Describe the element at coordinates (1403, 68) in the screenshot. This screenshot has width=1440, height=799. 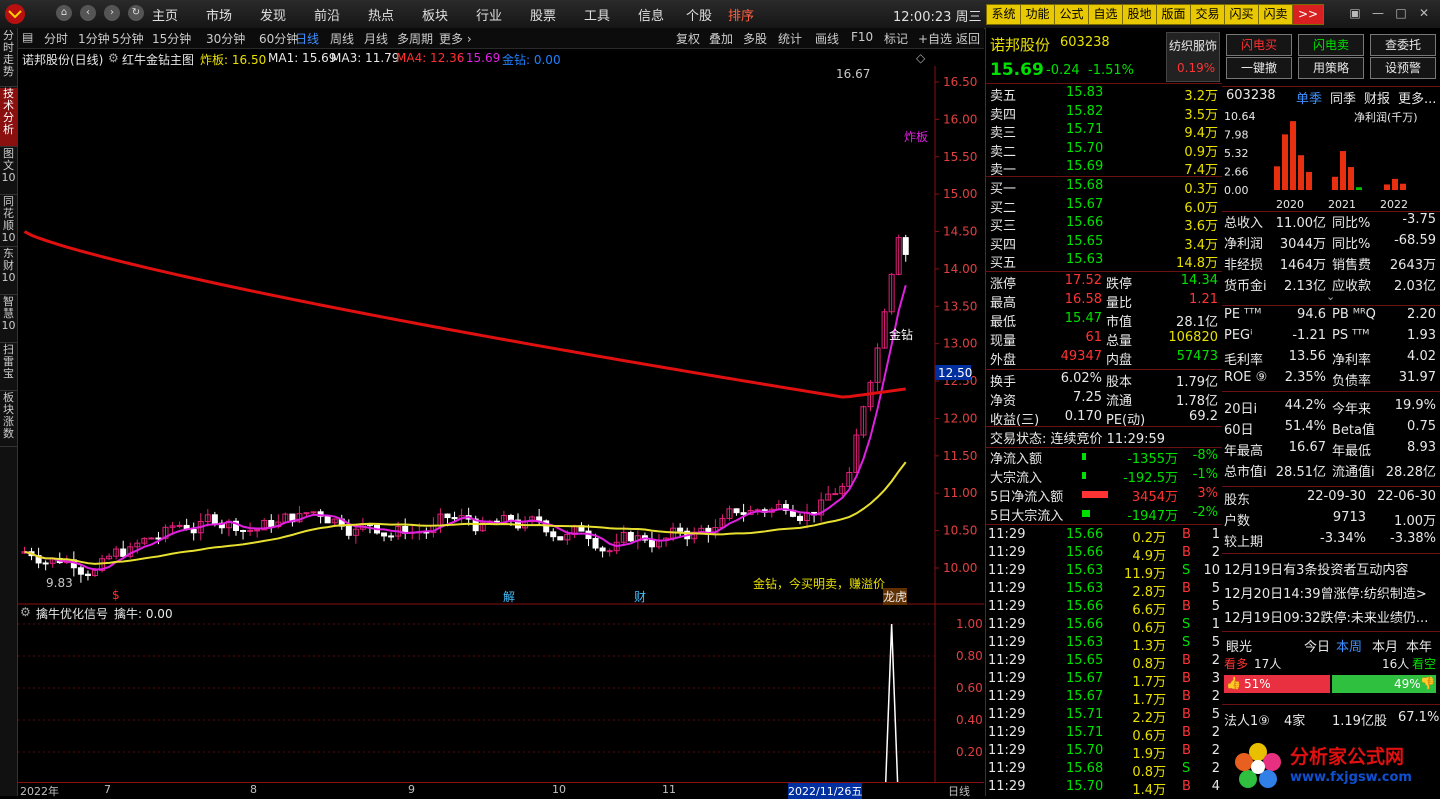
I see `trade-button-5: 设预警` at that location.